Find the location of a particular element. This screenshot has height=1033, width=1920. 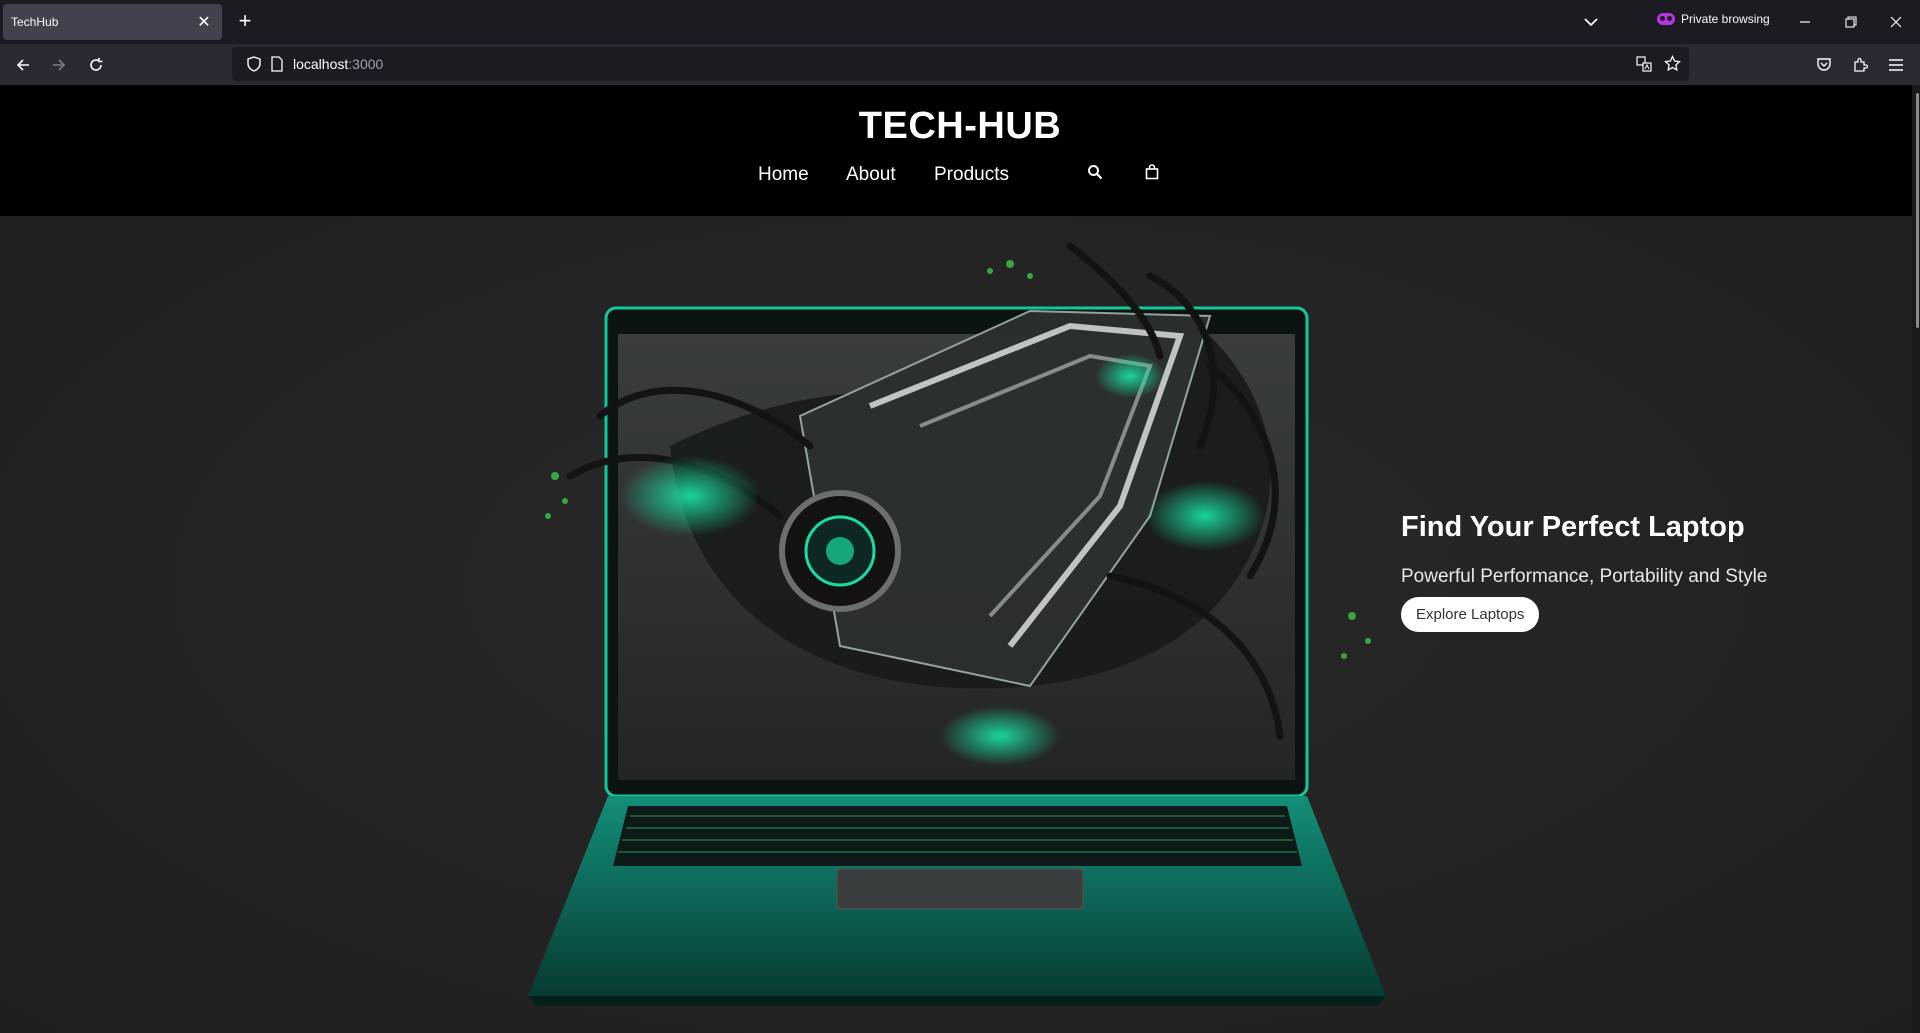

shield-icon is located at coordinates (254, 66).